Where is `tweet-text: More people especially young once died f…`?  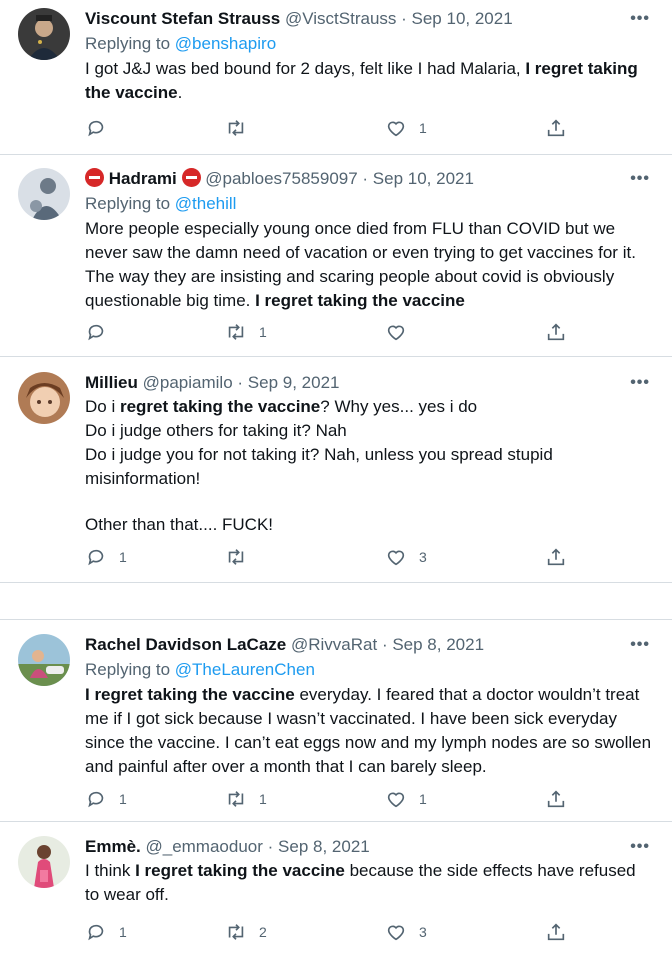
tweet-text: More people especially young once died f… is located at coordinates (360, 264).